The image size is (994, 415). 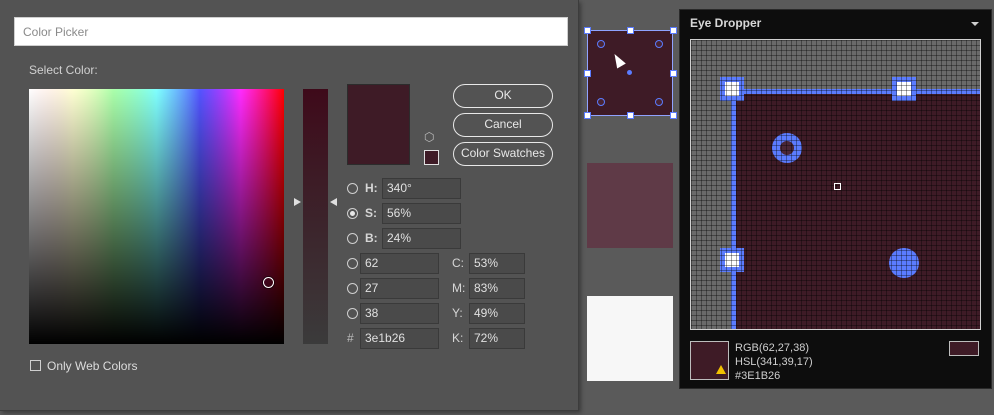 I want to click on cube-icon: ⬡, so click(x=429, y=137).